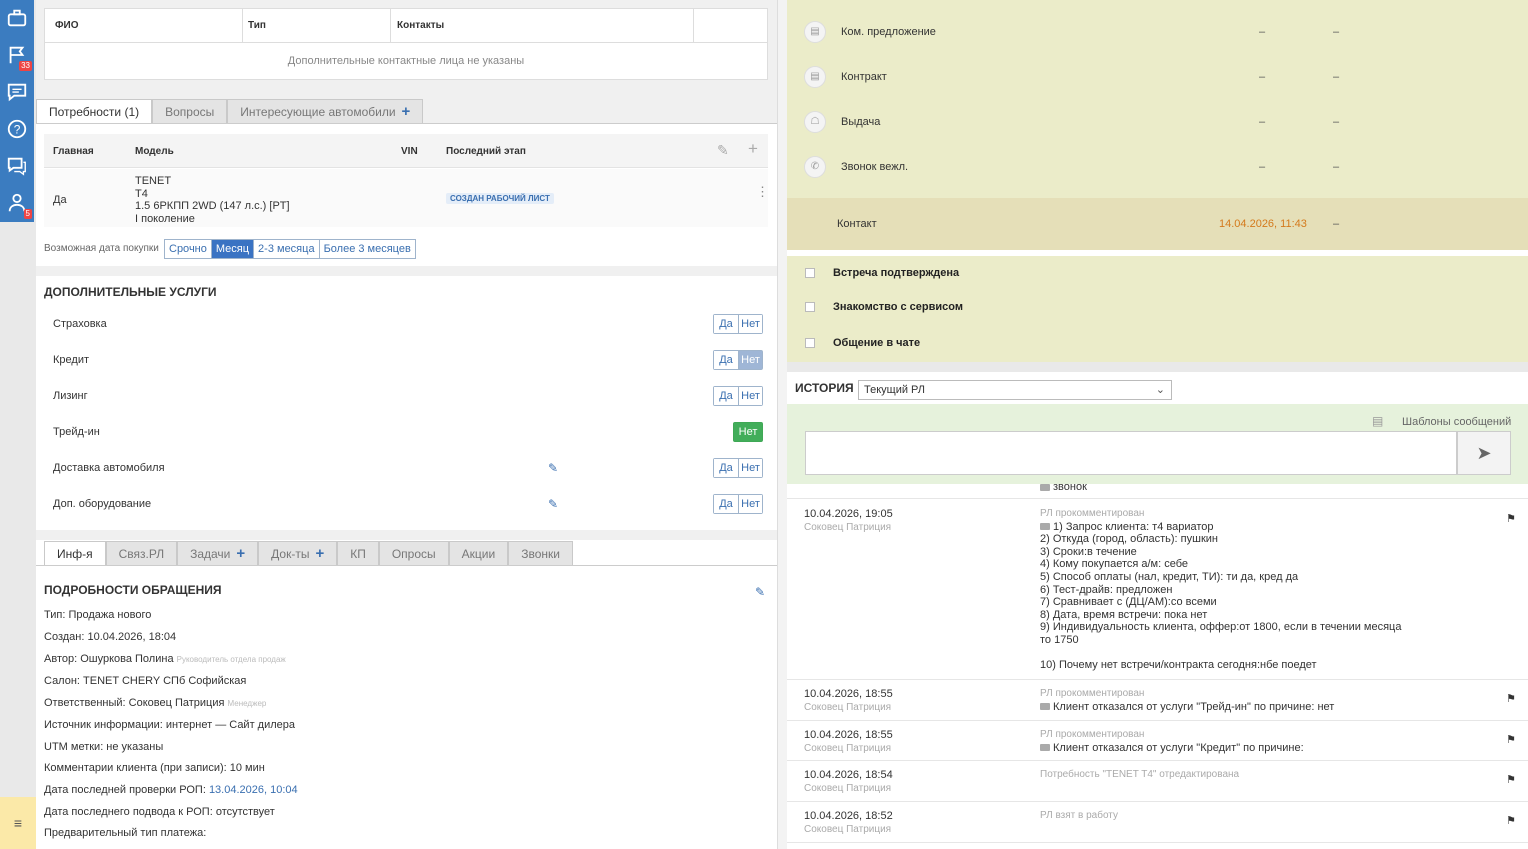  Describe the element at coordinates (1157, 76) in the screenshot. I see `stage-row: ▤ Контракт – –` at that location.